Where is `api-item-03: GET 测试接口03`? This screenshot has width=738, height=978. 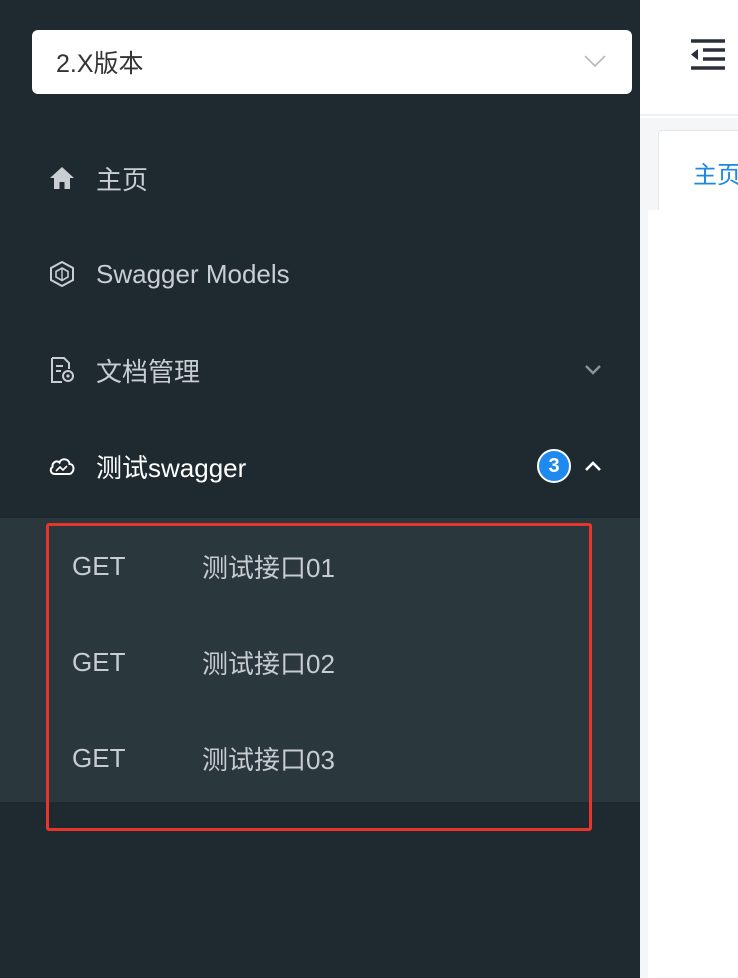
api-item-03: GET 测试接口03 is located at coordinates (320, 758).